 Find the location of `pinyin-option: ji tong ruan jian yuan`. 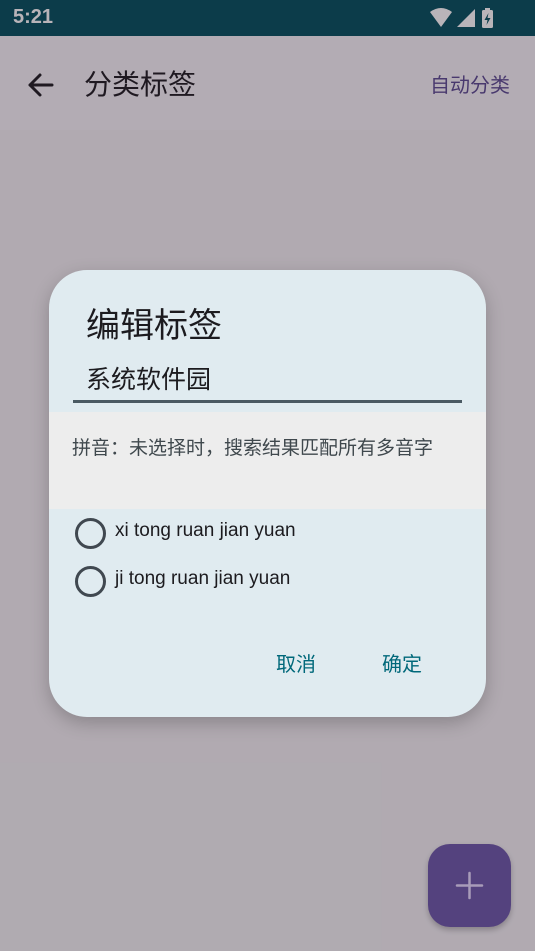

pinyin-option: ji tong ruan jian yuan is located at coordinates (265, 581).